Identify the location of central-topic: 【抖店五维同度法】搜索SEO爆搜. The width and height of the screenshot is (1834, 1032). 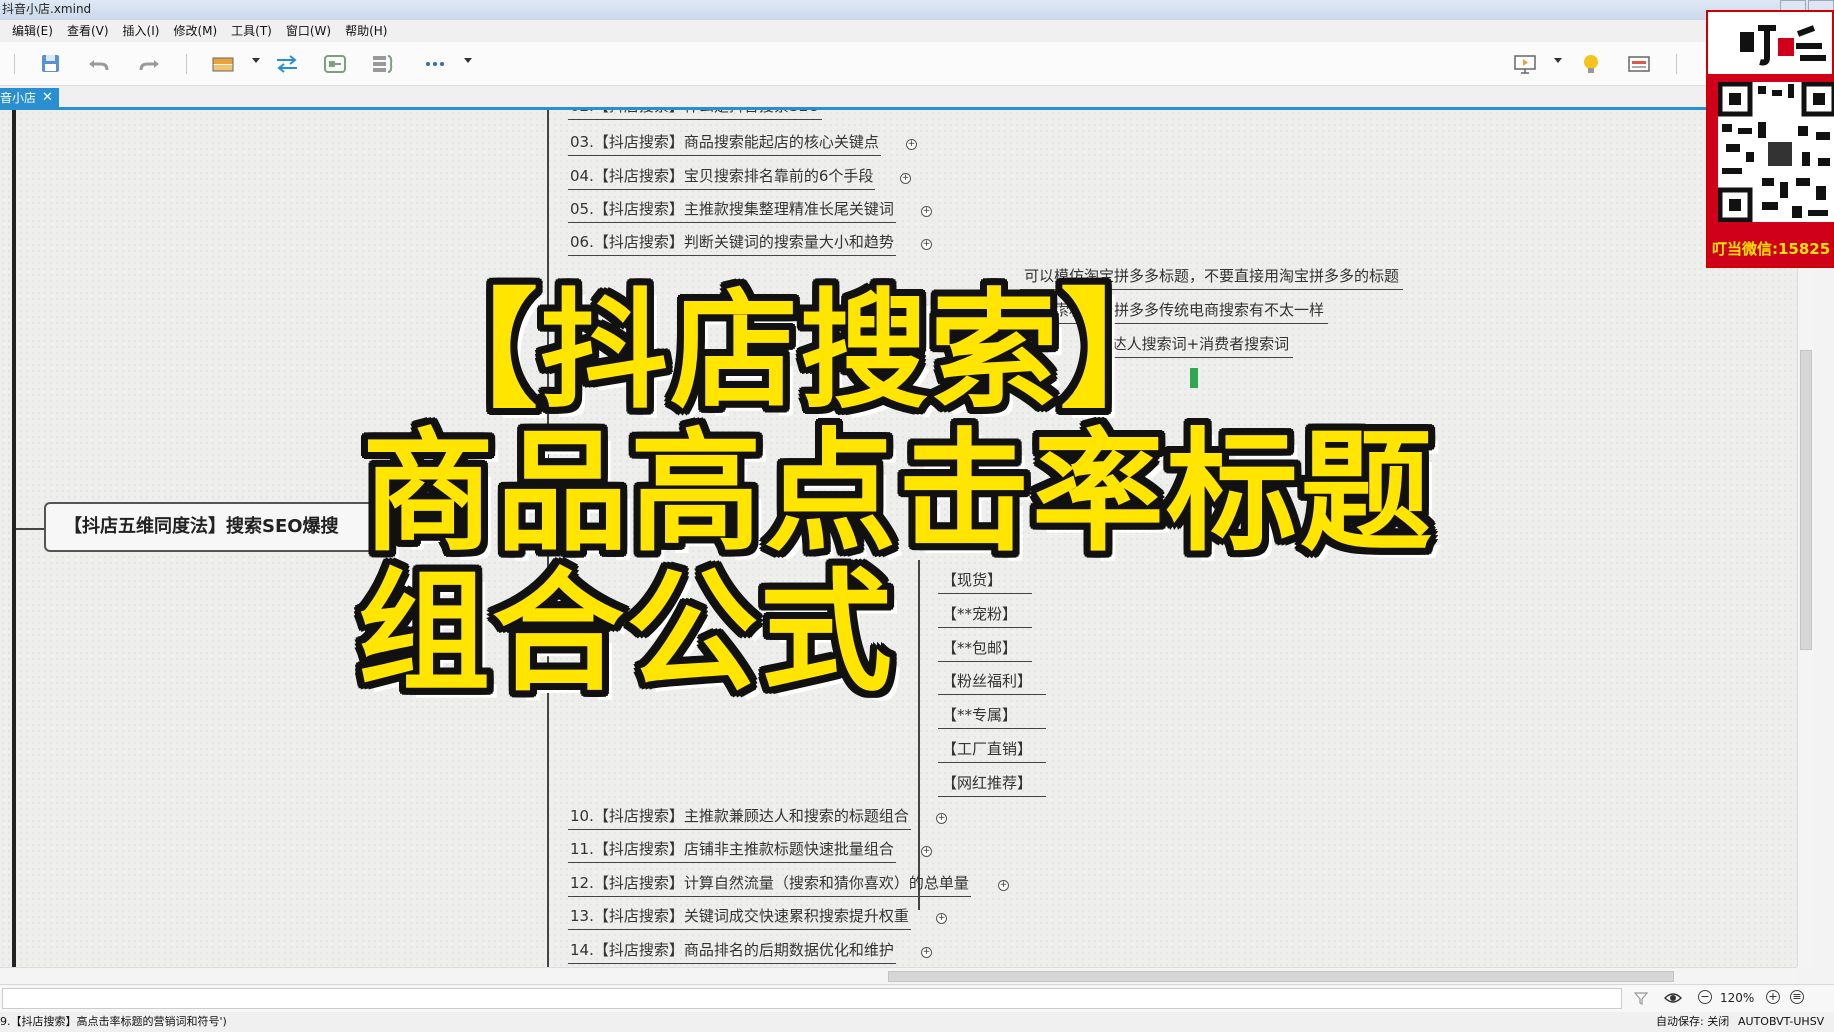
(209, 527).